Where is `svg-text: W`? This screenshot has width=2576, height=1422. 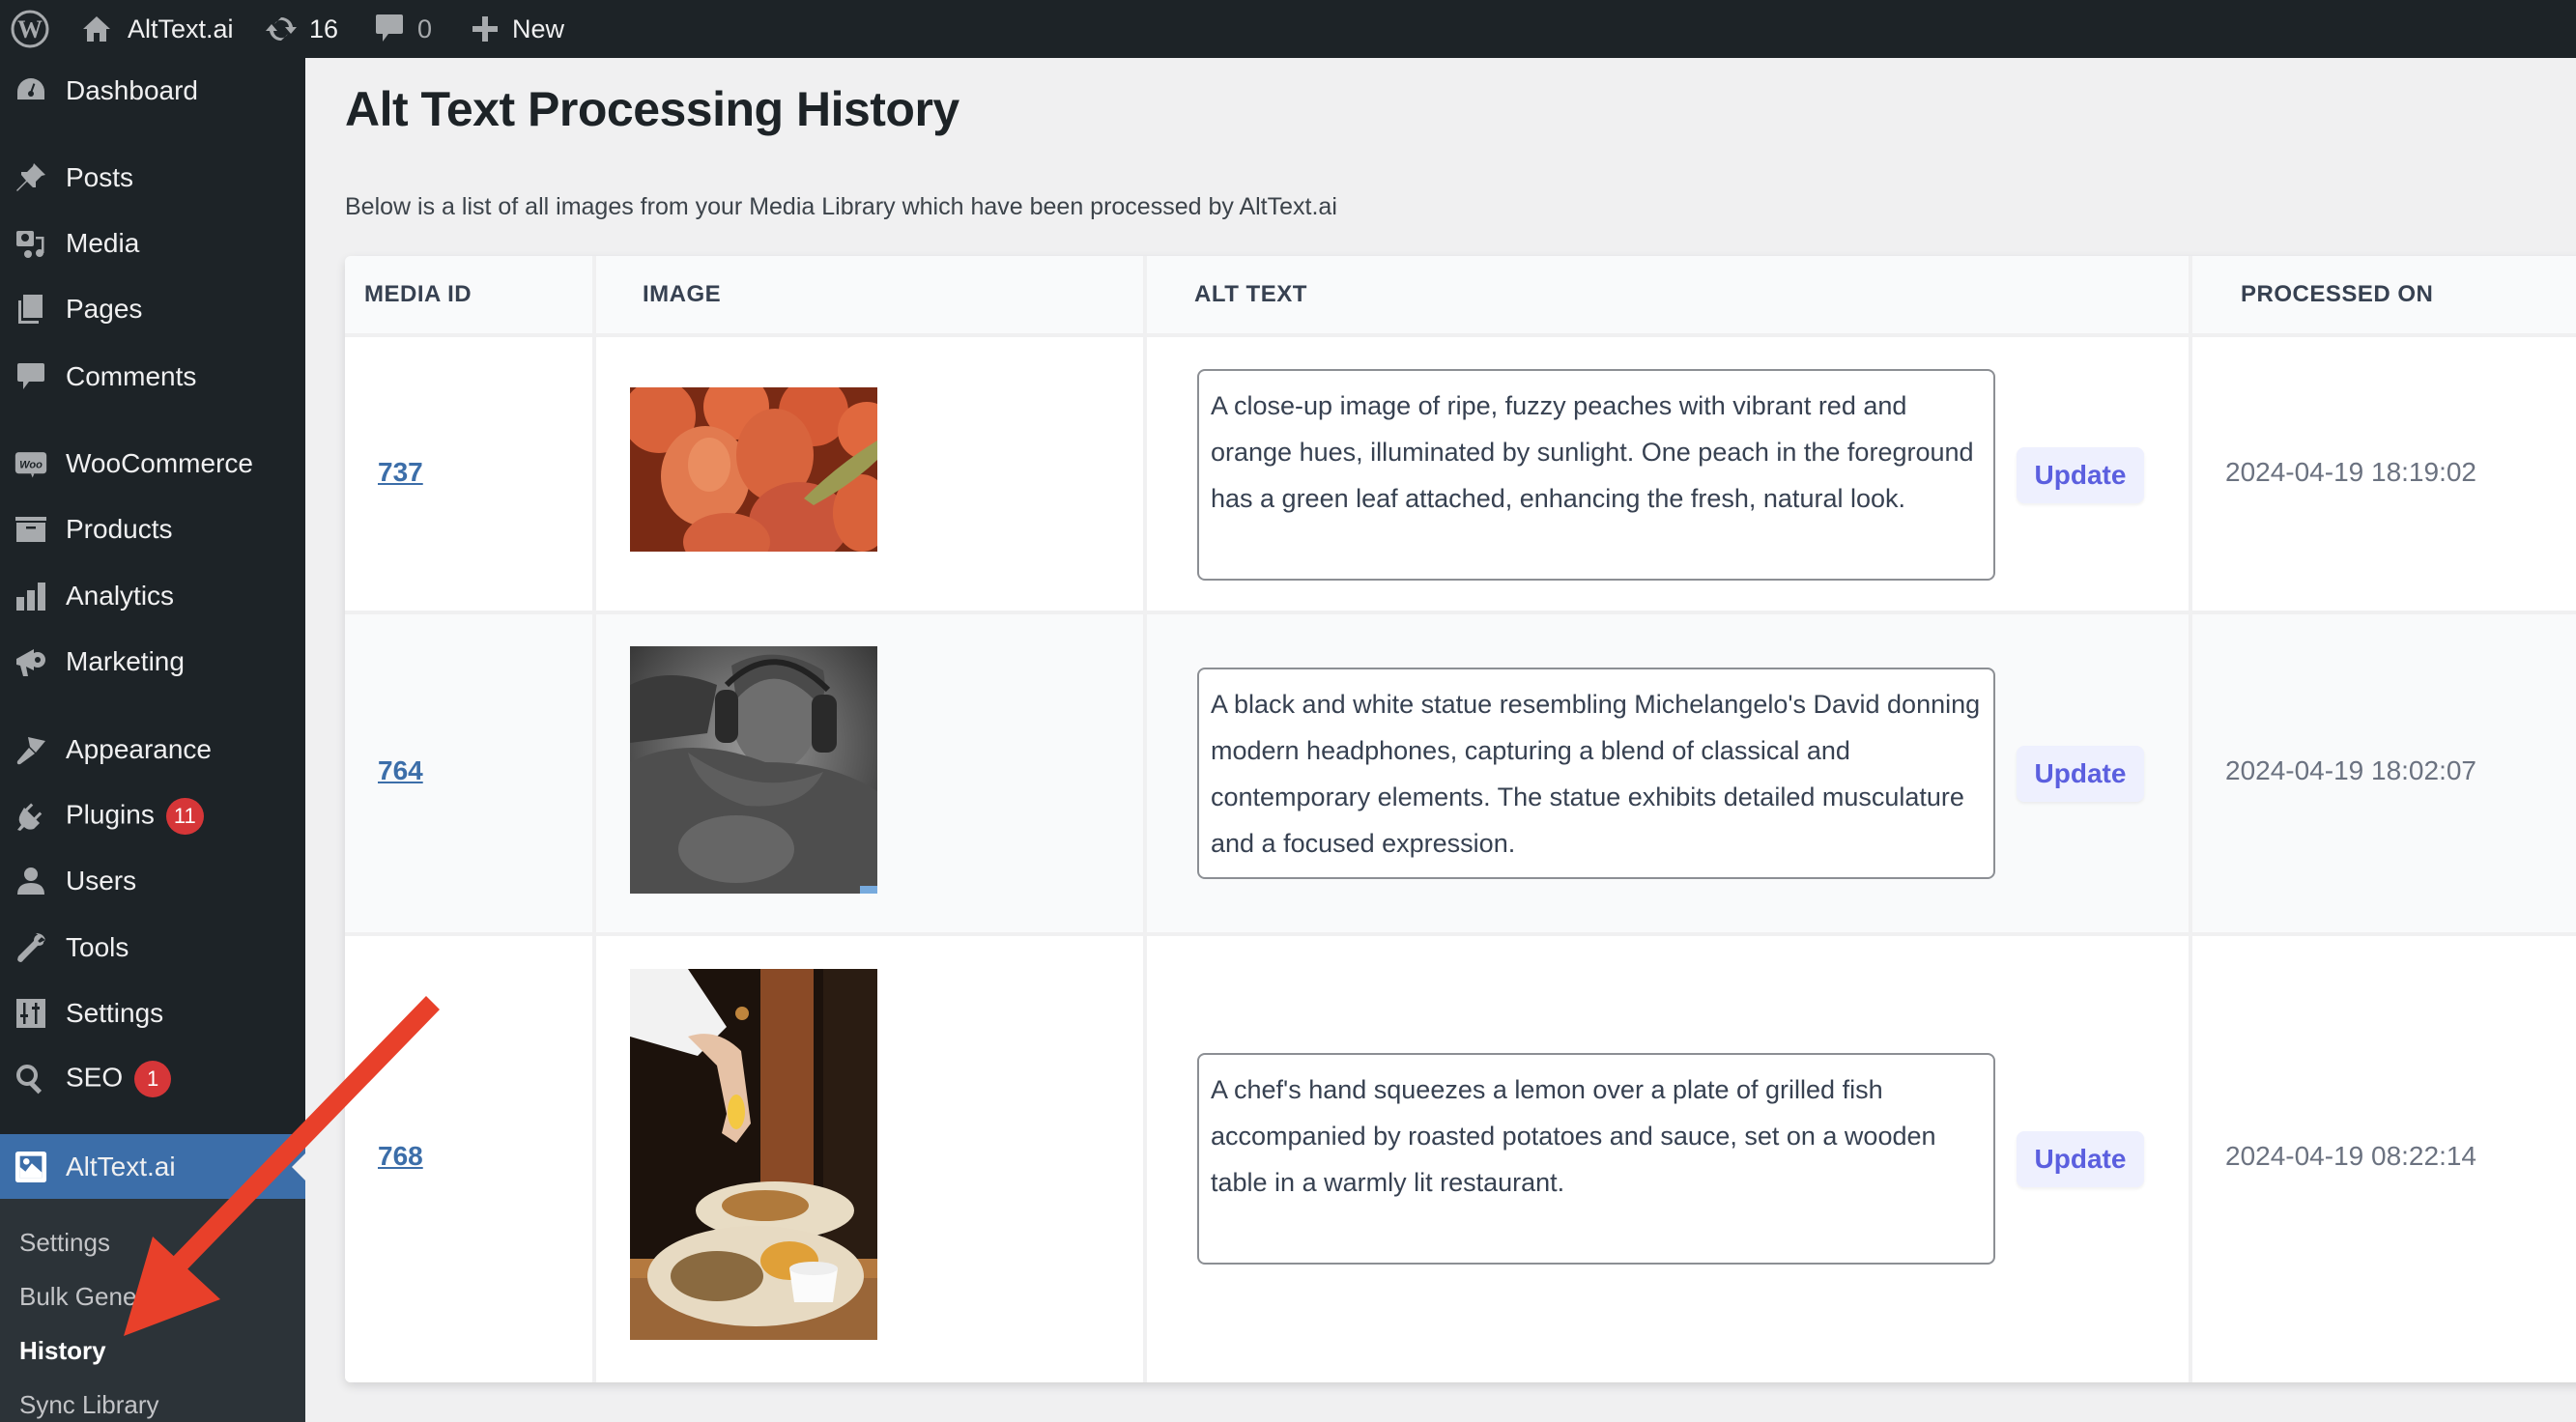
svg-text: W is located at coordinates (30, 29).